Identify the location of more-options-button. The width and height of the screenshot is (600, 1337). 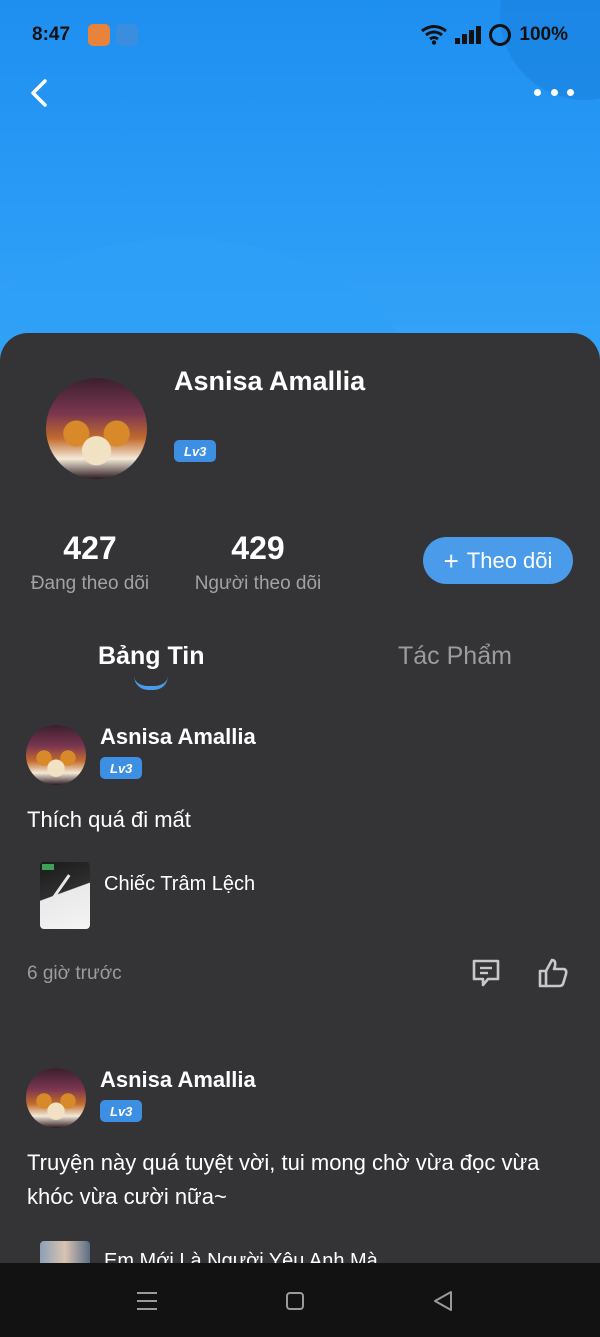
(554, 92).